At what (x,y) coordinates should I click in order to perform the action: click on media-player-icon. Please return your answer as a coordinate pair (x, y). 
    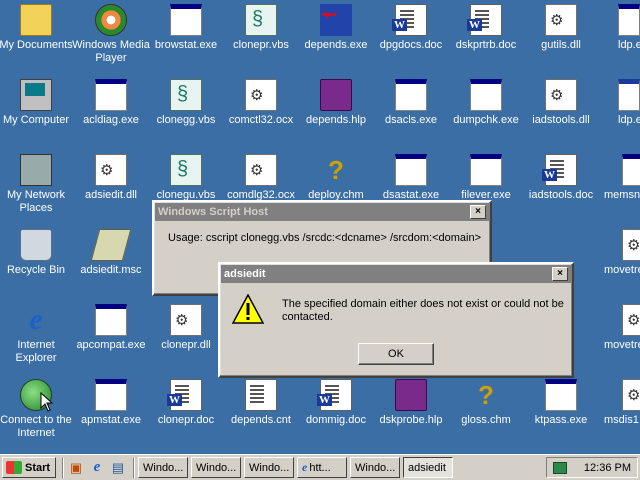
    Looking at the image, I should click on (111, 20).